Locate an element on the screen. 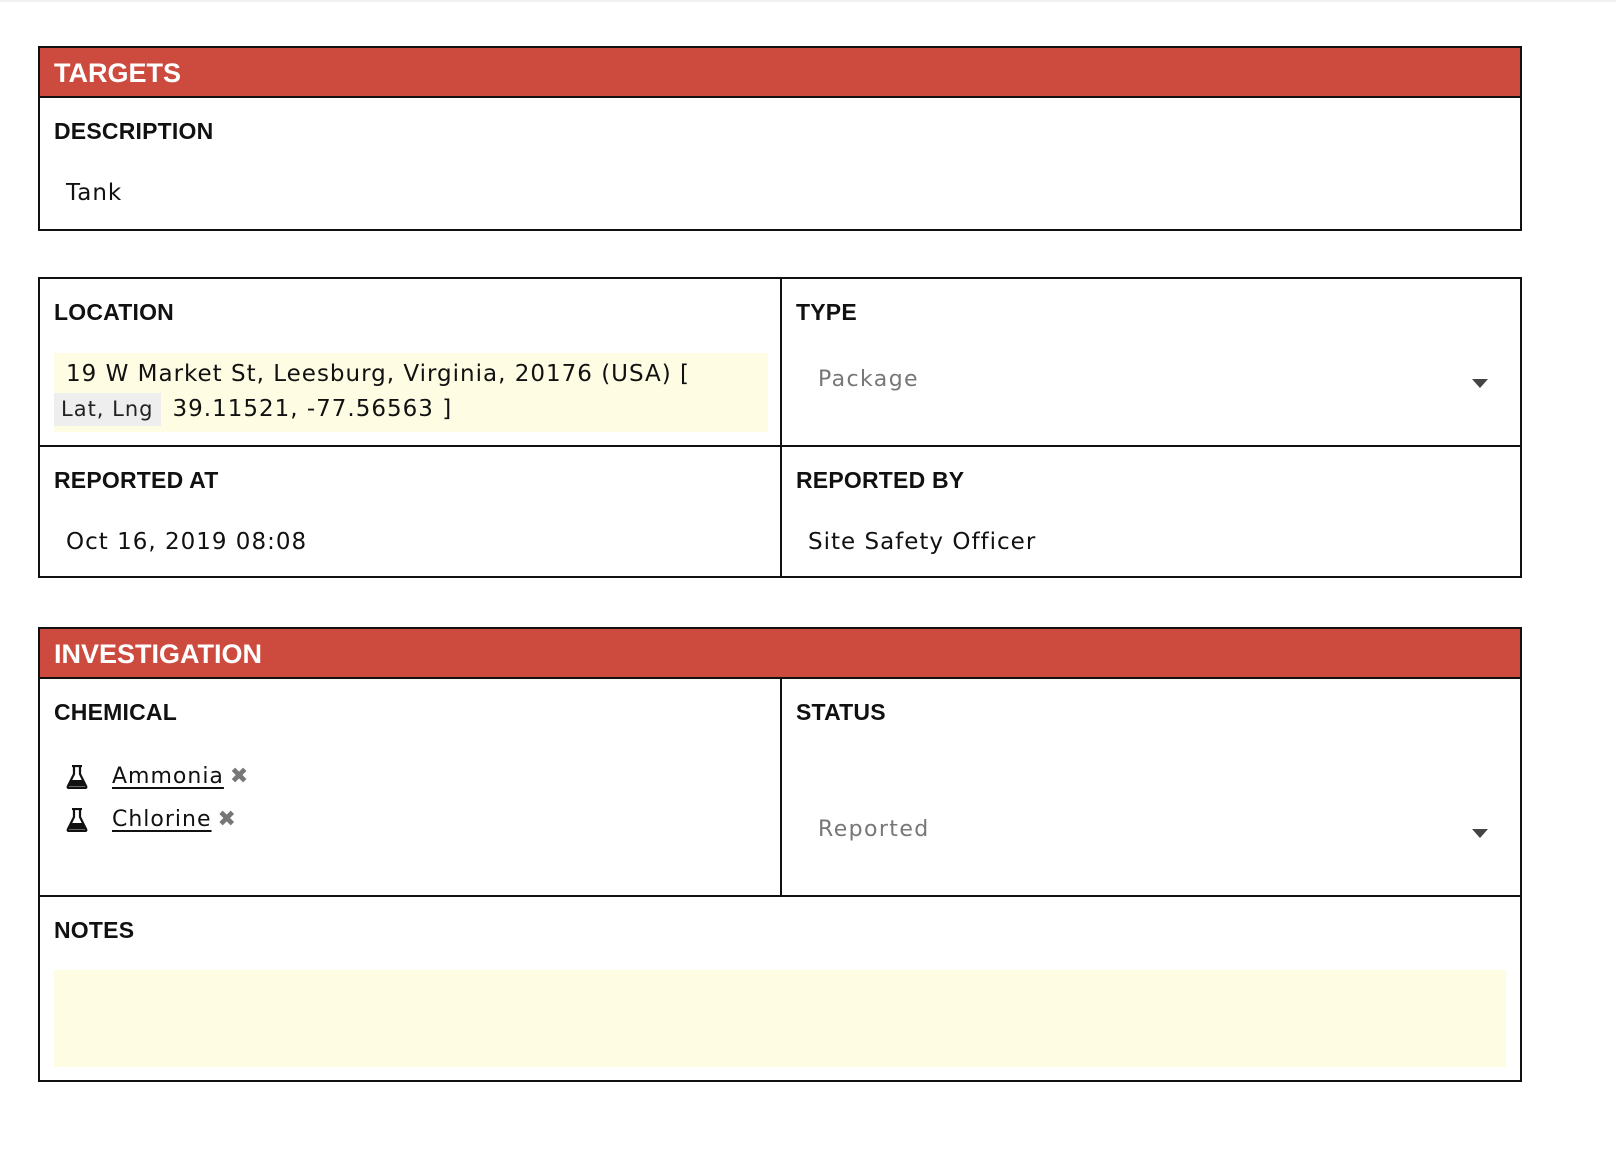 The height and width of the screenshot is (1162, 1616). targets-header: TARGETS is located at coordinates (780, 73).